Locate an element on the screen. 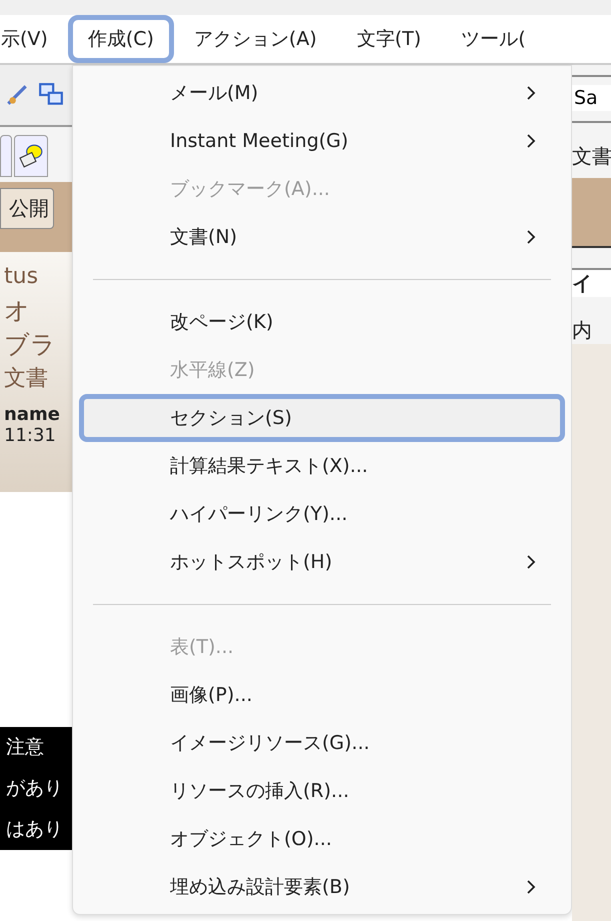 The width and height of the screenshot is (611, 921). header-text: 文書 is located at coordinates (26, 379).